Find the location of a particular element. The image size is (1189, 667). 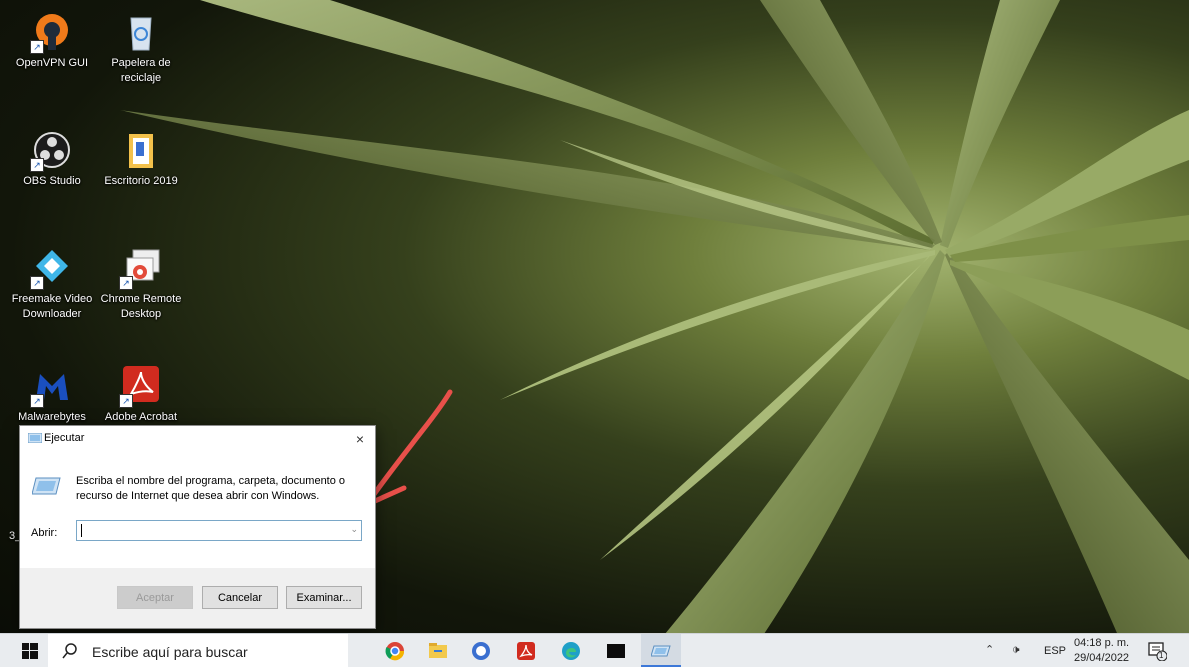

desktop-icon-obs: ↗ OBS Studio is located at coordinates (52, 158).